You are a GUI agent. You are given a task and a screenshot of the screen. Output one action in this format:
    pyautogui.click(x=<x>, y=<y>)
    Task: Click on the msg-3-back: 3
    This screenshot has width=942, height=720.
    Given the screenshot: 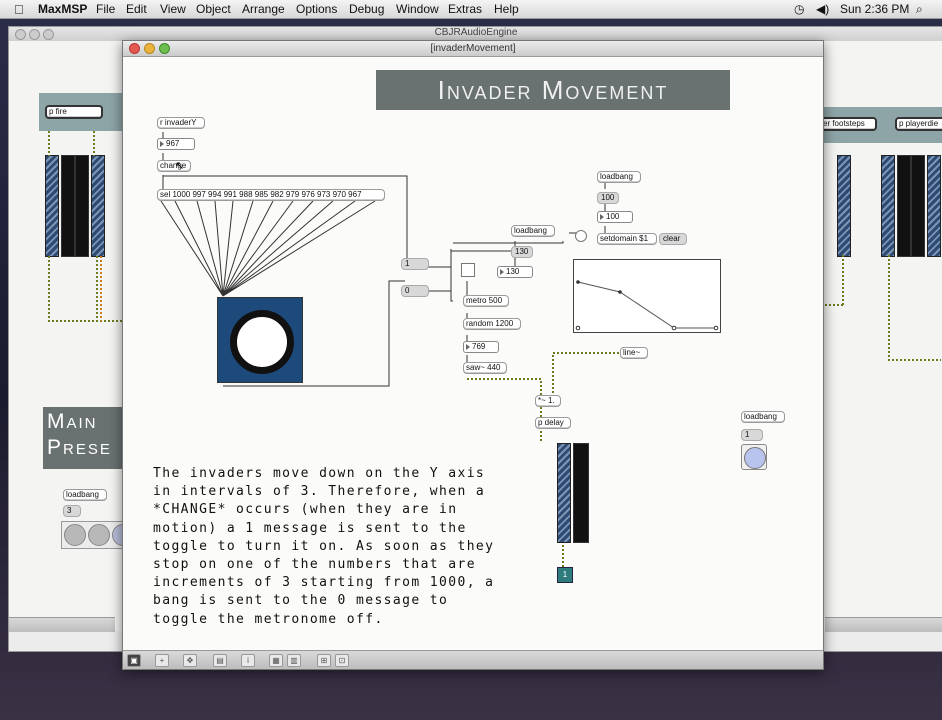 What is the action you would take?
    pyautogui.click(x=72, y=511)
    